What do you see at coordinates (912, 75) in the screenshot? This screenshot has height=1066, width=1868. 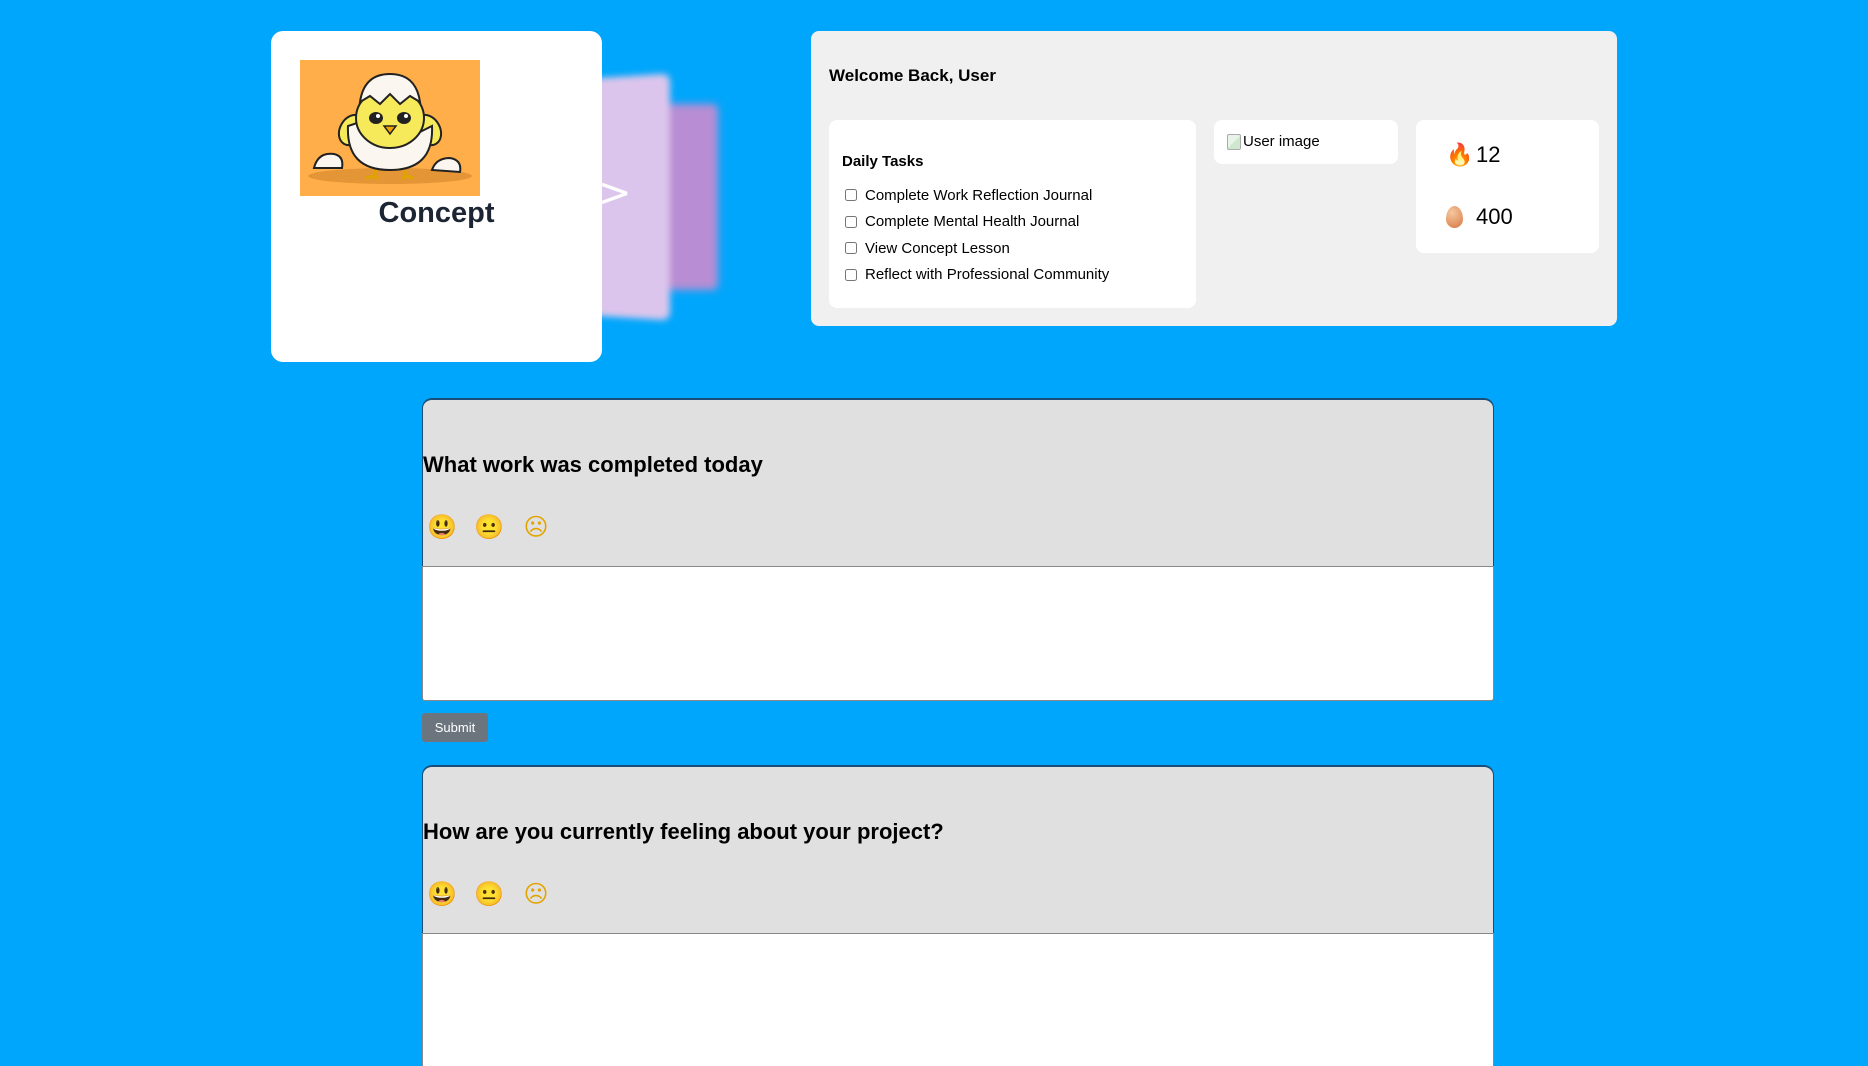 I see `welcome-heading: Welcome Back, User` at bounding box center [912, 75].